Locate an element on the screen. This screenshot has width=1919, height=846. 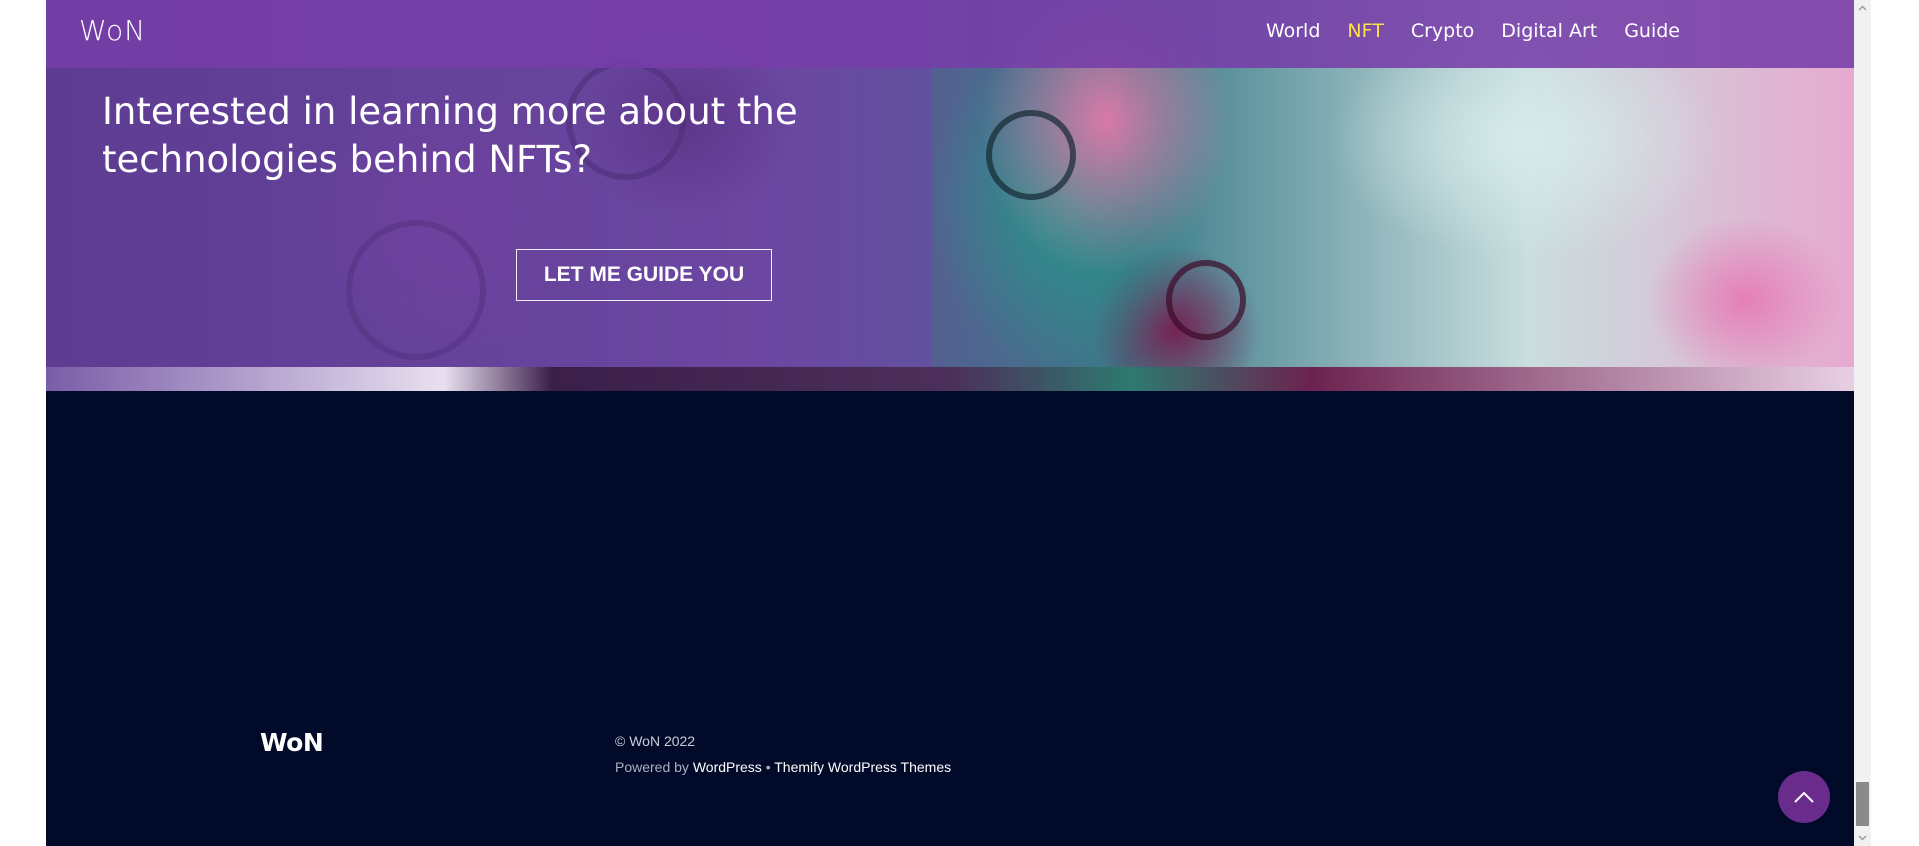
nav-item-crypto: Crypto is located at coordinates (1442, 31).